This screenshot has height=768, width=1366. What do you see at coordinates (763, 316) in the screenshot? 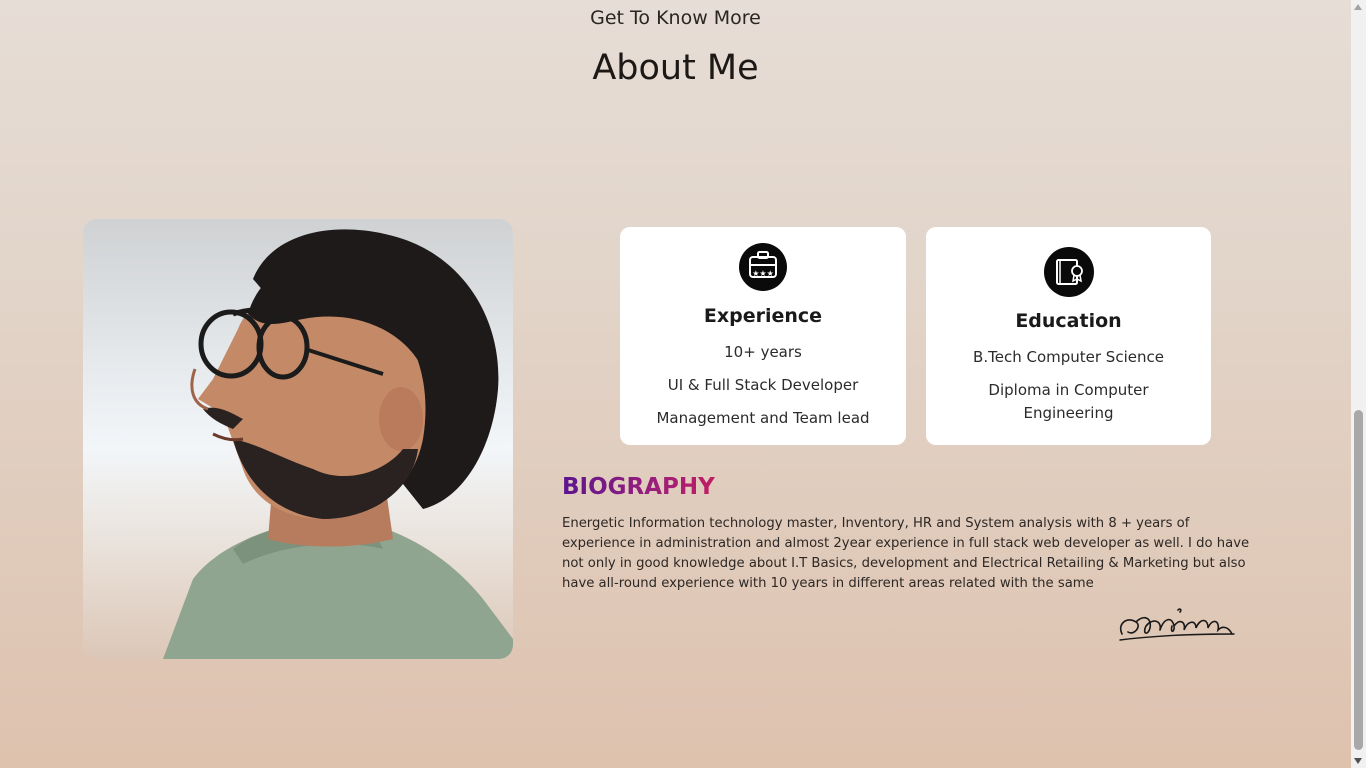
I see `experience-title: Experience` at bounding box center [763, 316].